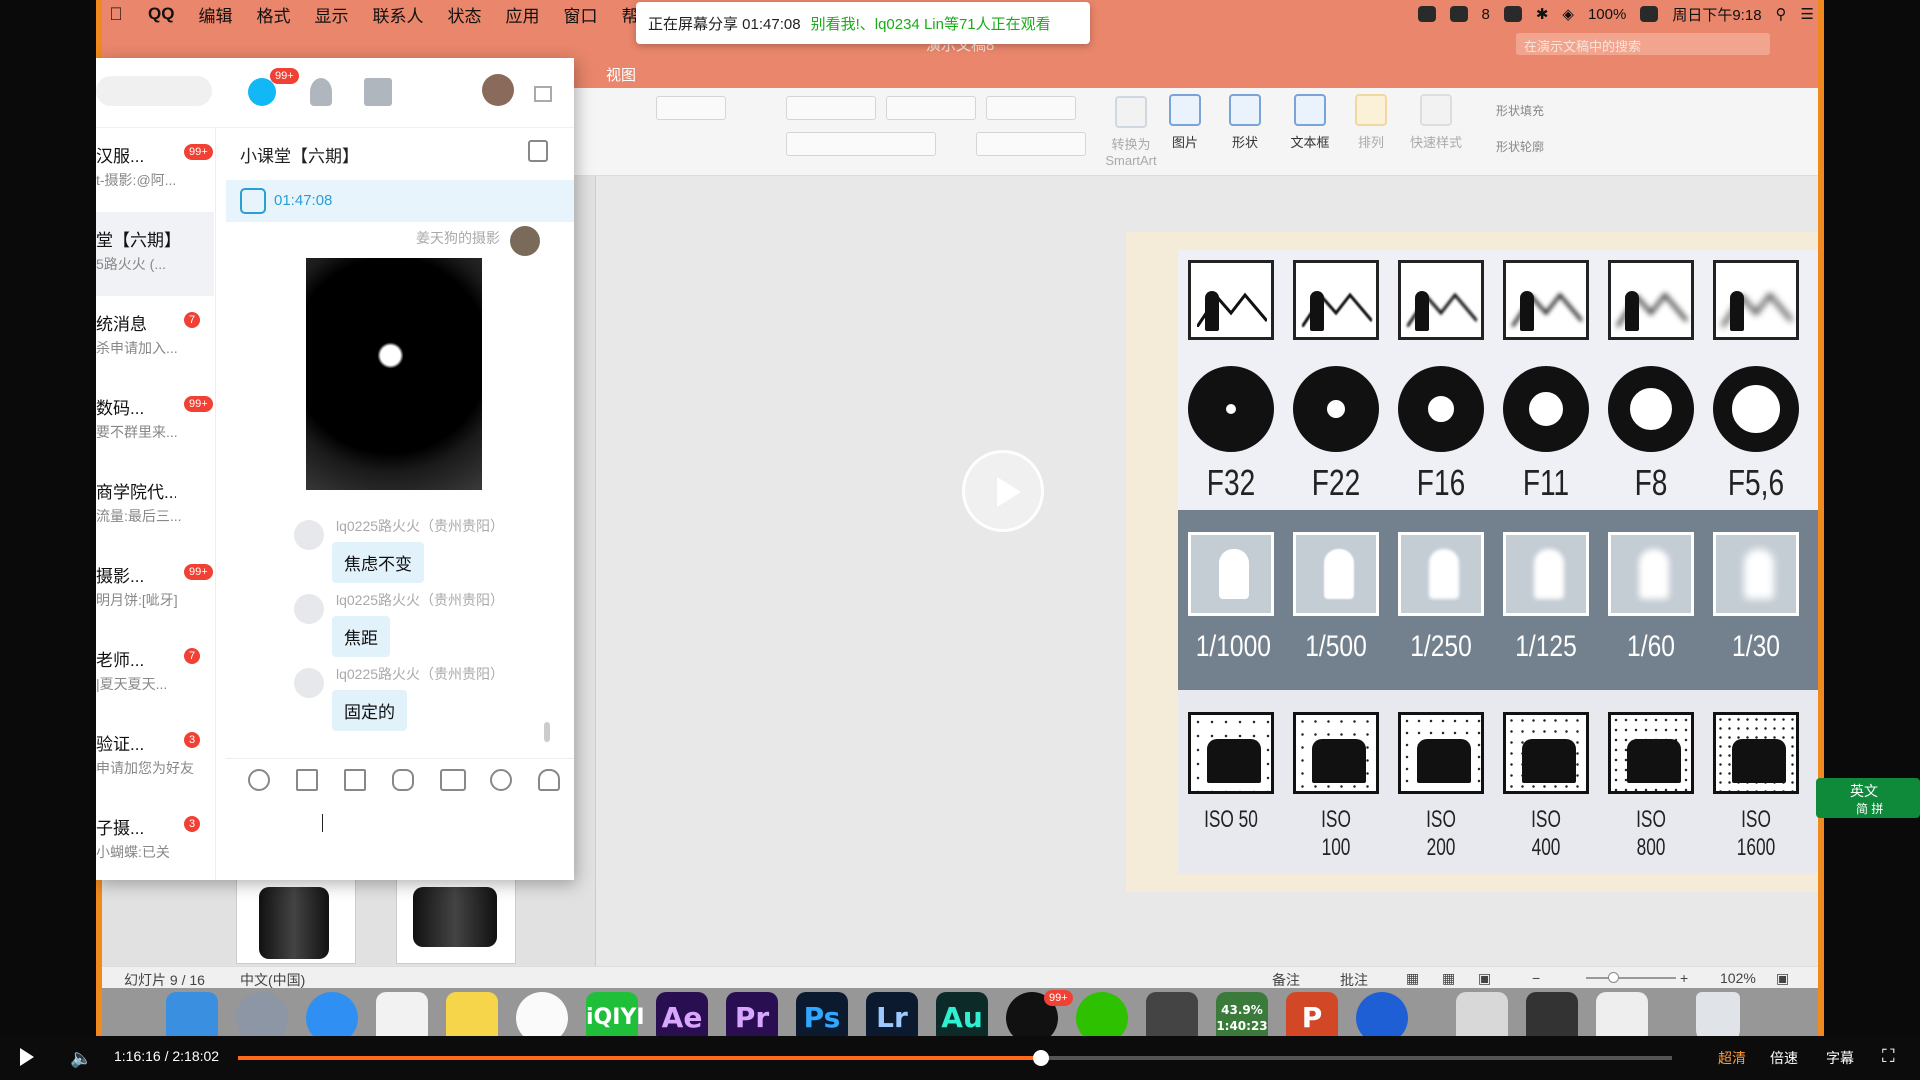 The image size is (1920, 1080). Describe the element at coordinates (861, 144) in the screenshot. I see `align-buttons` at that location.